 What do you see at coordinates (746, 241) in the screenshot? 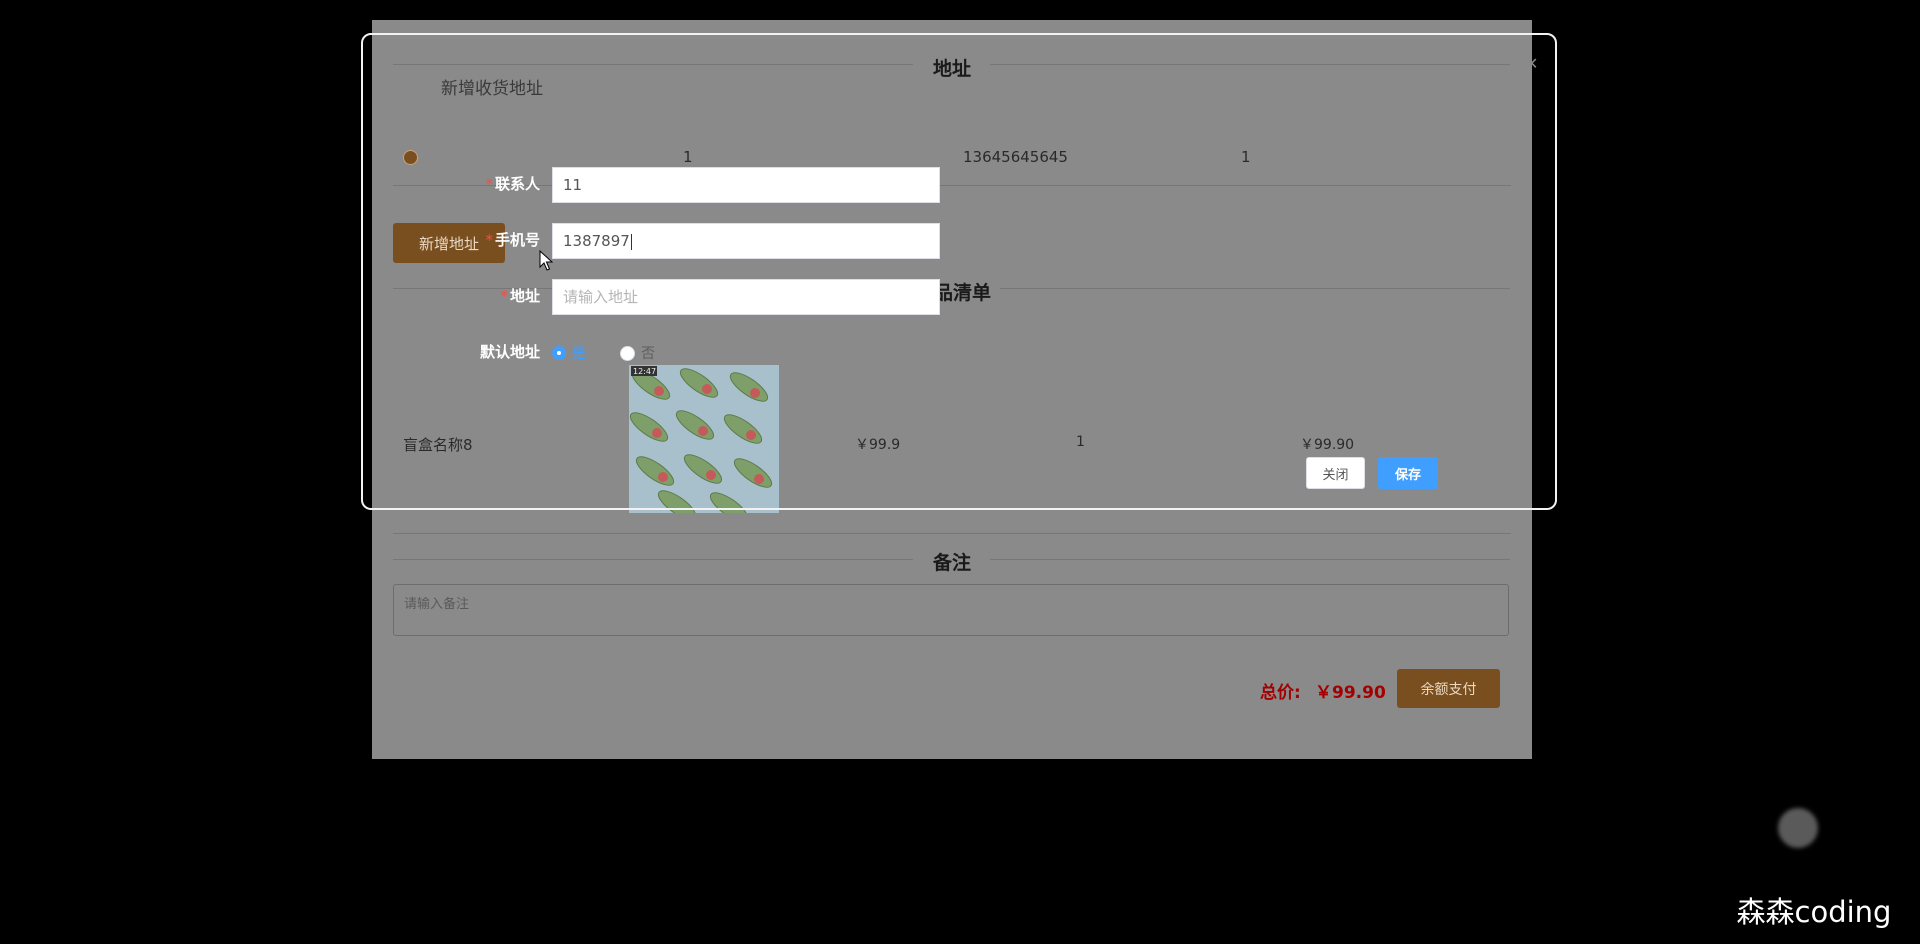
I see `phone-input: 1387897` at bounding box center [746, 241].